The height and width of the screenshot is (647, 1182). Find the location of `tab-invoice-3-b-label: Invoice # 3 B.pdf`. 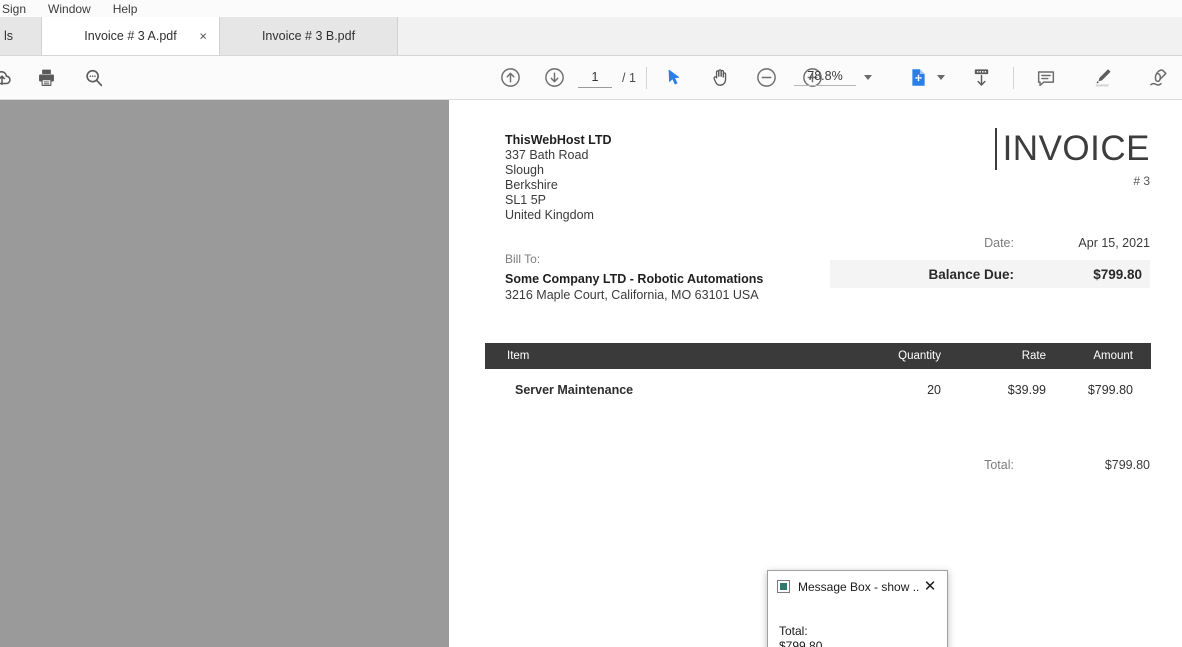

tab-invoice-3-b-label: Invoice # 3 B.pdf is located at coordinates (308, 36).